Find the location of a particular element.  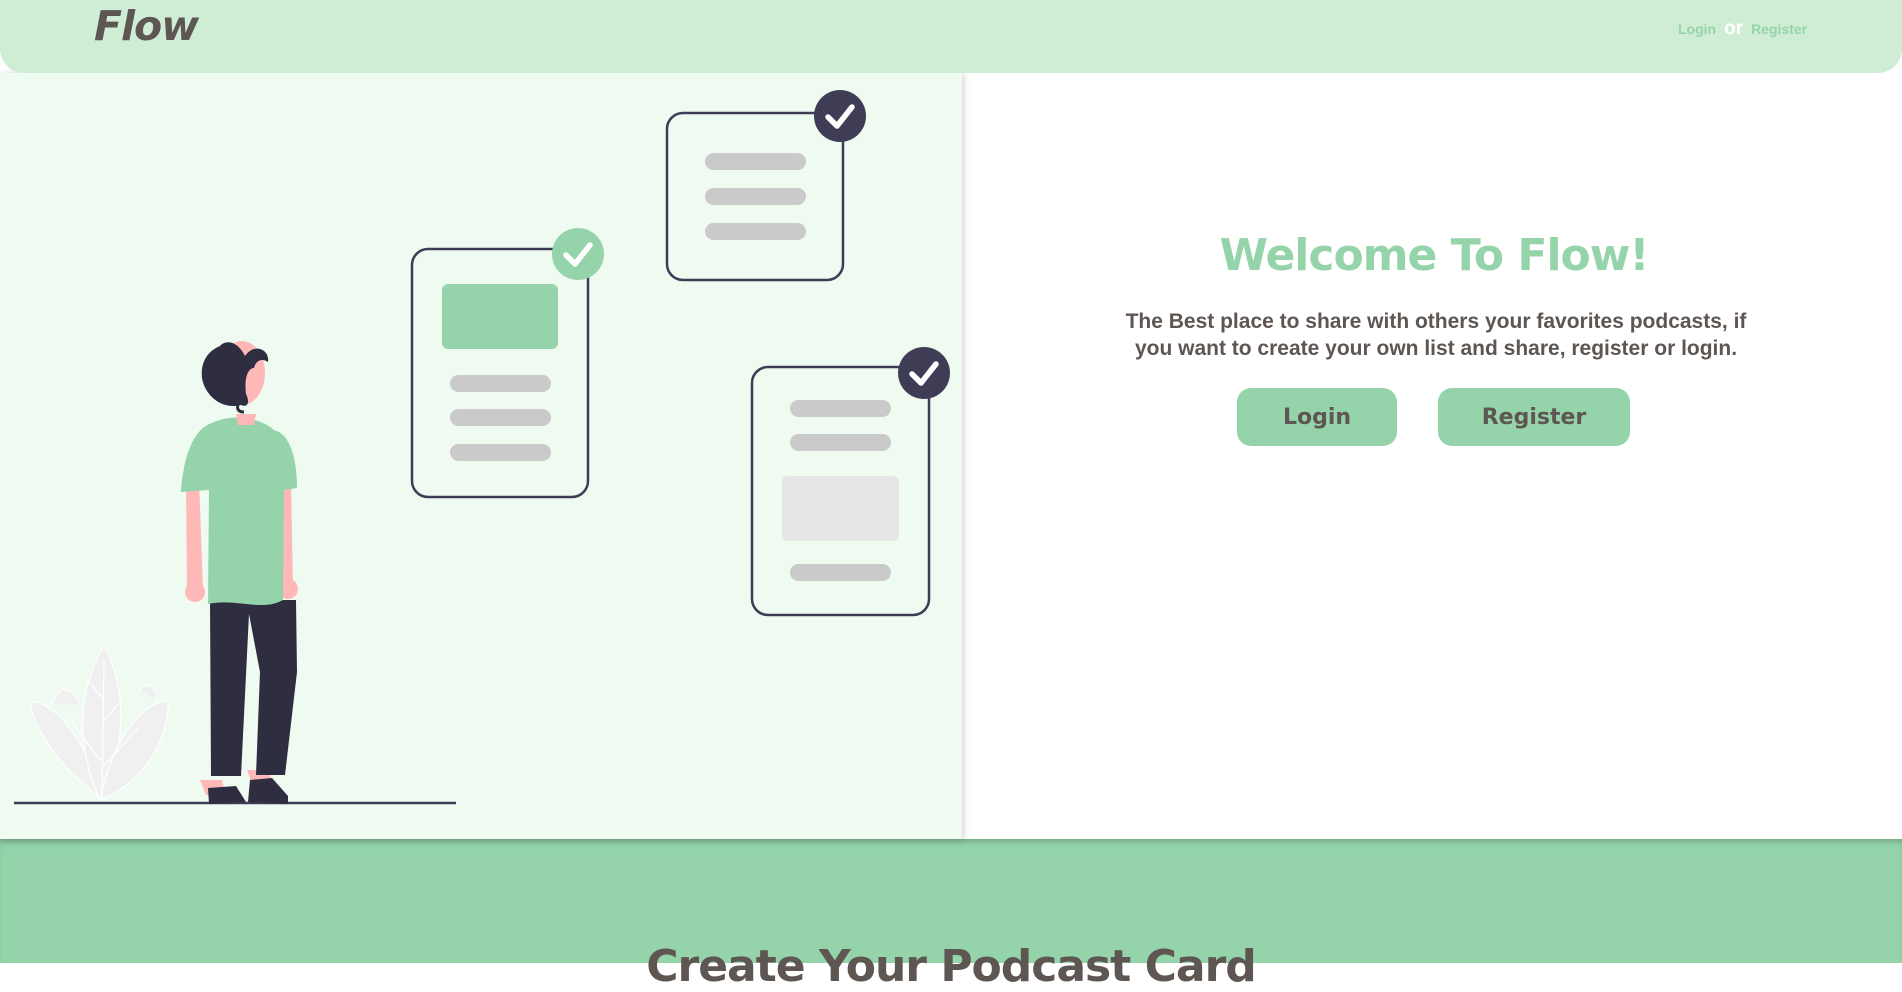

nav-login-link: Login is located at coordinates (1697, 29).